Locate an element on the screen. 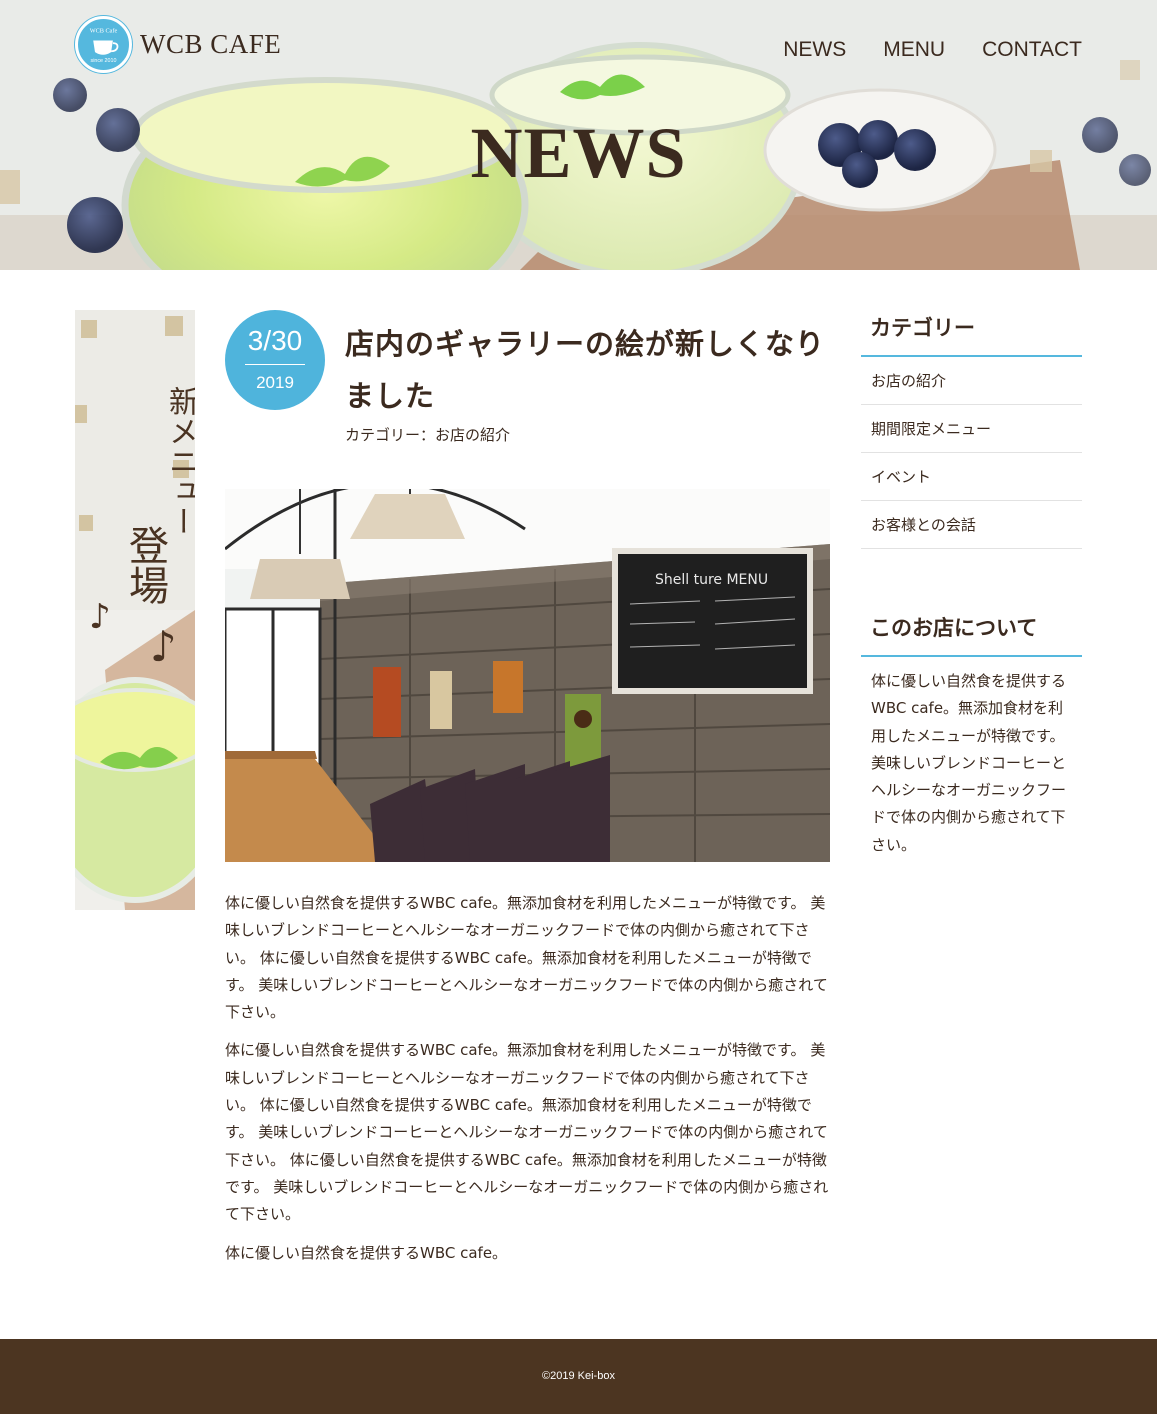  site-logo: WCB Cafe since 2010 WCB CAFE is located at coordinates (178, 44).